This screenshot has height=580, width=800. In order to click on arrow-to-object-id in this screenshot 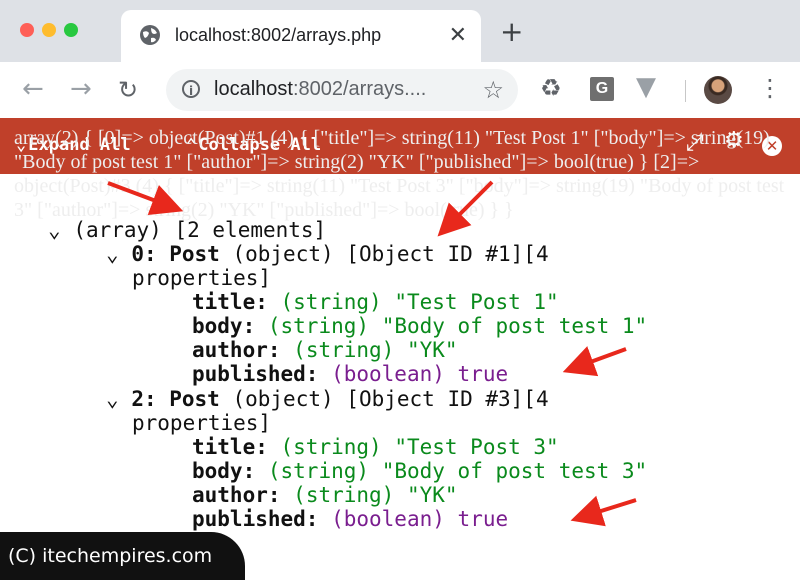, I will do `click(465, 208)`.